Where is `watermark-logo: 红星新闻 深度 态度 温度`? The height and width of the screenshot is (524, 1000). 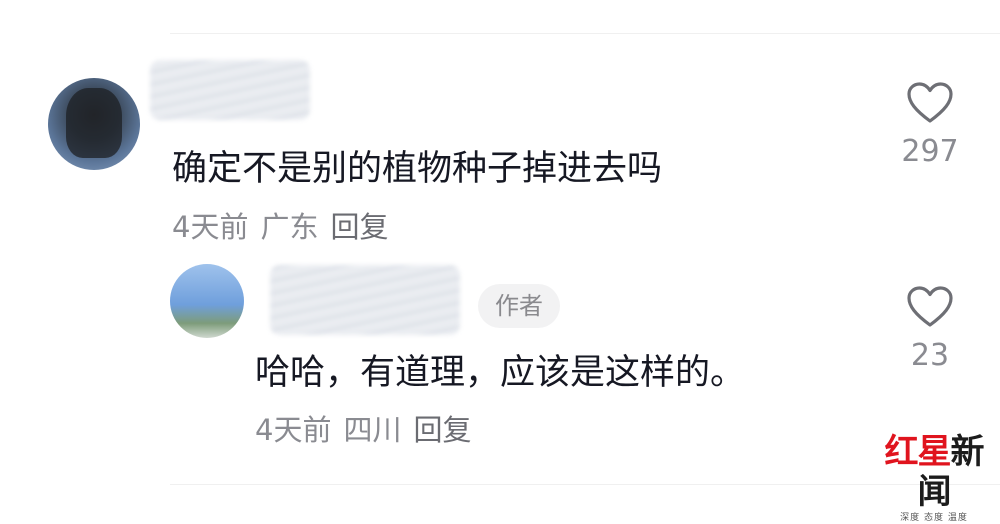
watermark-logo: 红星新闻 深度 态度 温度 is located at coordinates (934, 477).